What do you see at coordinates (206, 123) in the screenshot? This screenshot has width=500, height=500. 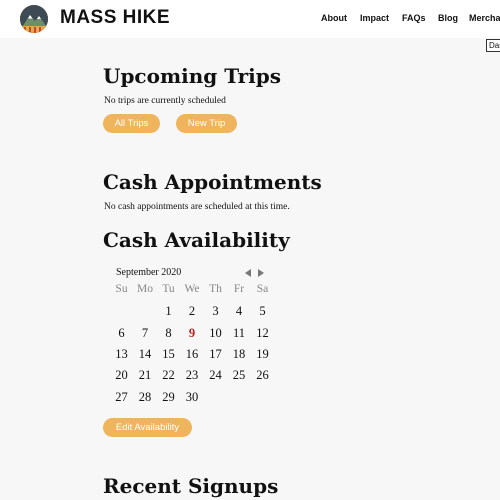 I see `new-trip-button: New Trip` at bounding box center [206, 123].